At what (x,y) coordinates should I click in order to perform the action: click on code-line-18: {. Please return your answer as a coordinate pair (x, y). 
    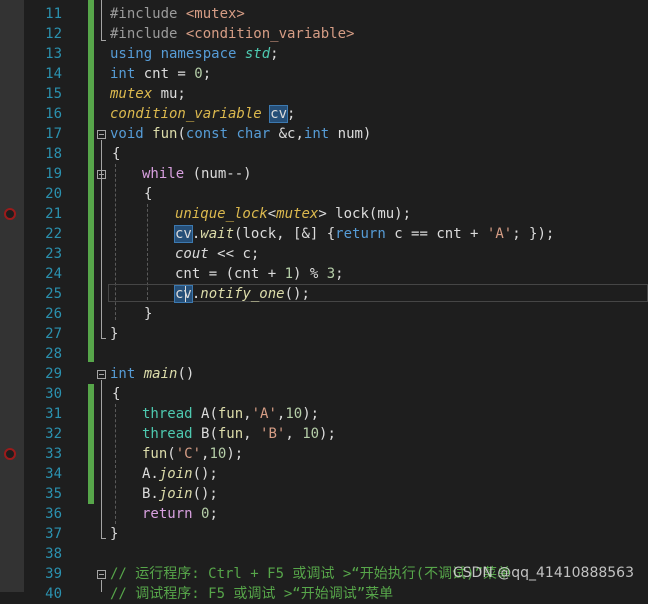
    Looking at the image, I should click on (116, 154).